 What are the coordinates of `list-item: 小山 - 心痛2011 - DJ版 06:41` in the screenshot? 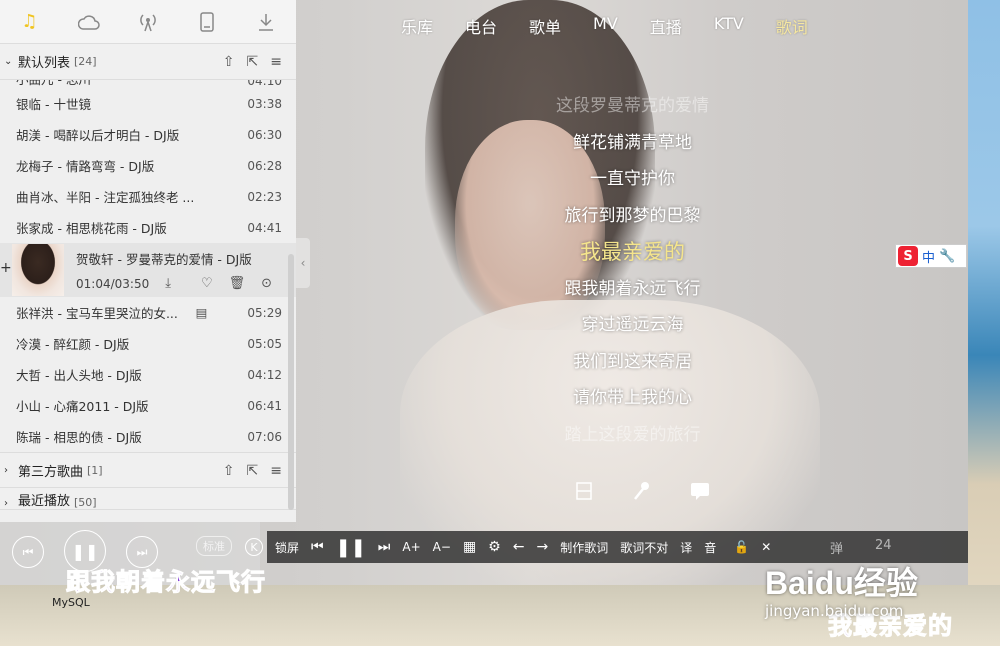 It's located at (148, 405).